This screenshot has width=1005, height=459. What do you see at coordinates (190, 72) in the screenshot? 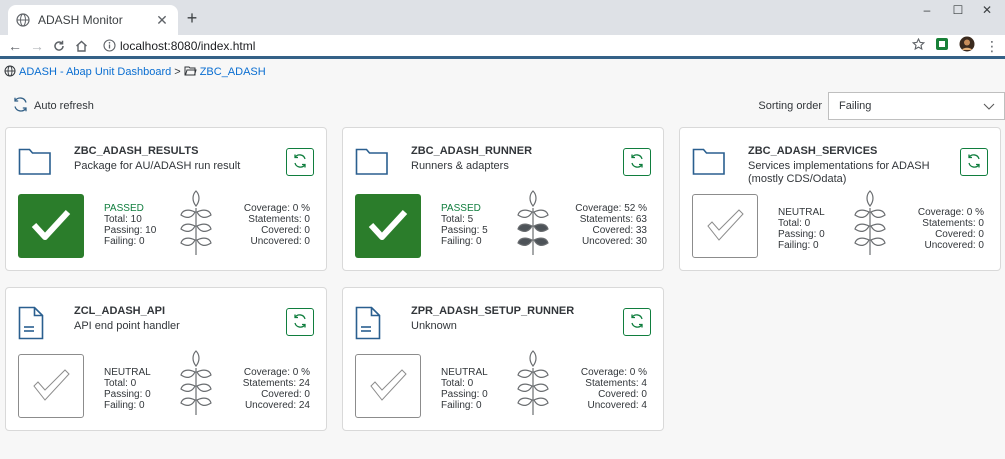
I see `open-folder-icon` at bounding box center [190, 72].